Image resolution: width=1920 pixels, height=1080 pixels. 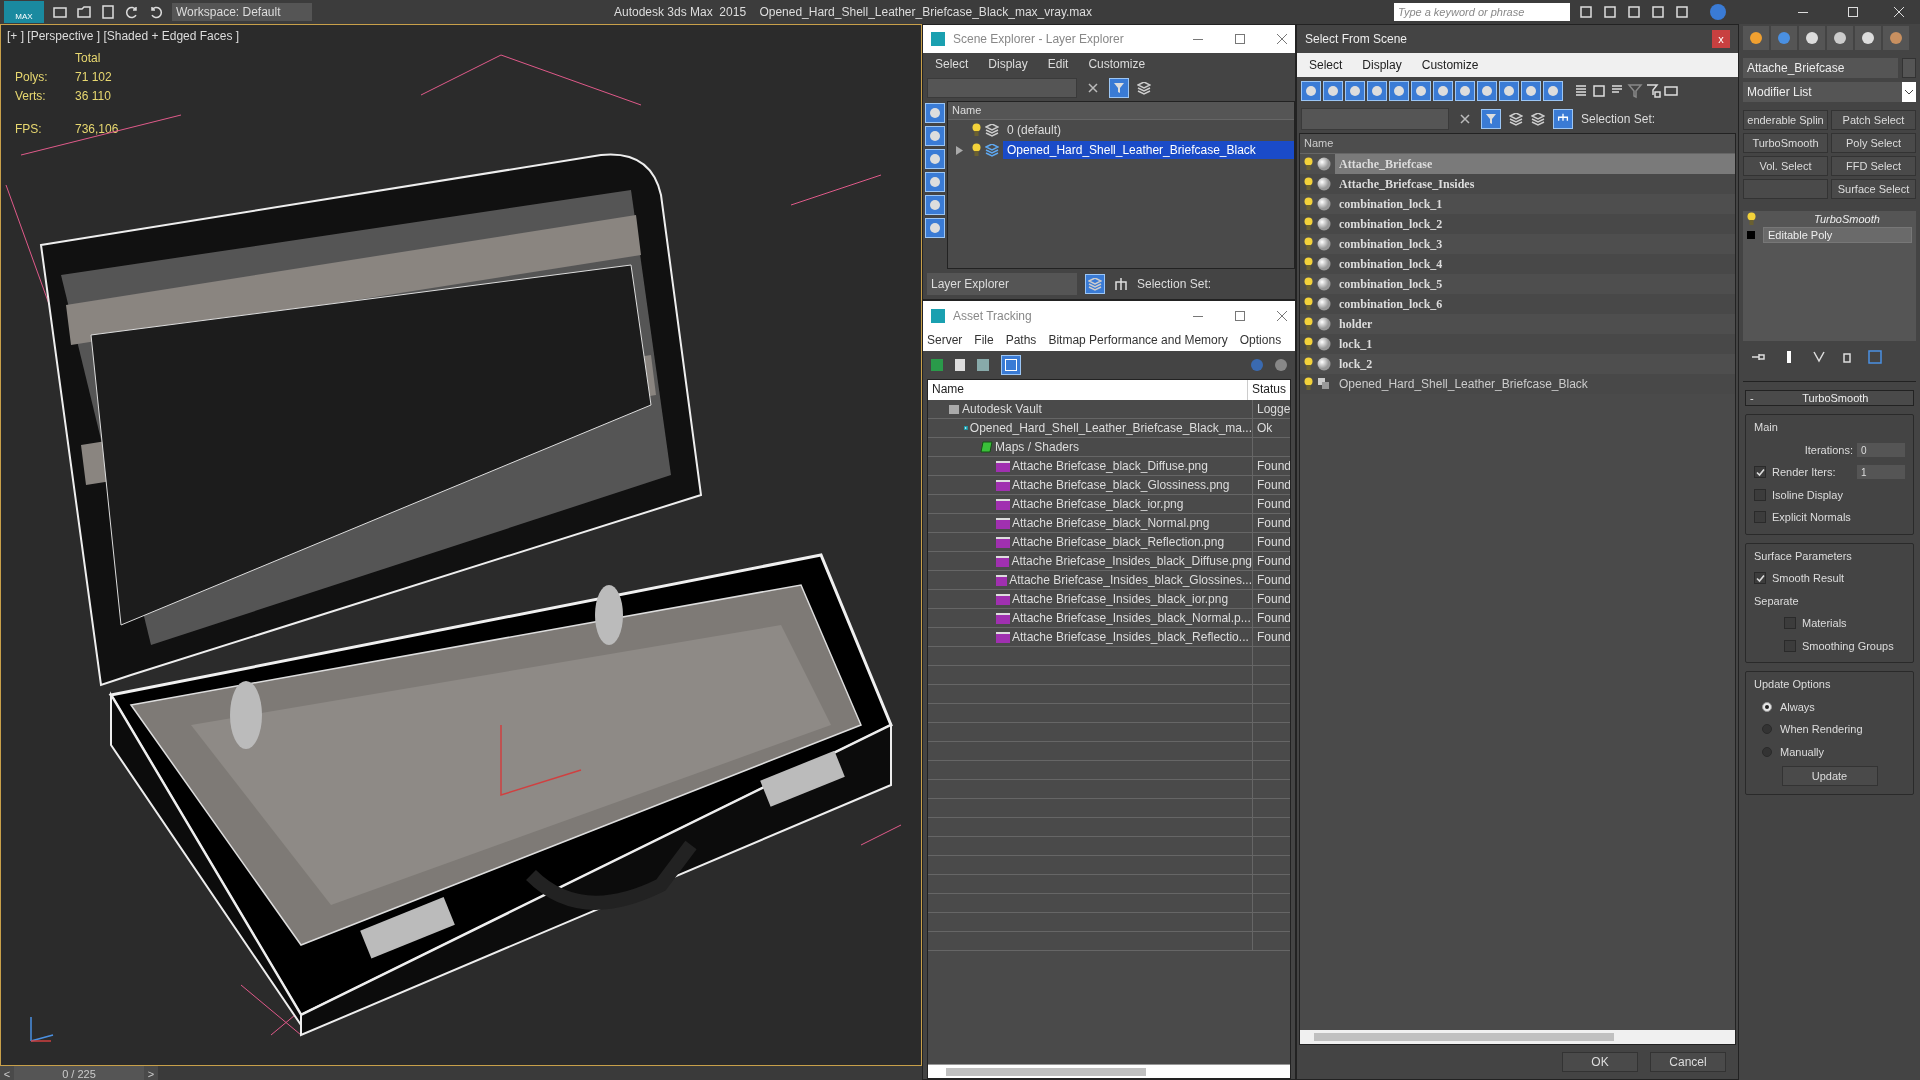 What do you see at coordinates (151, 1073) in the screenshot?
I see `next-frame-button: >` at bounding box center [151, 1073].